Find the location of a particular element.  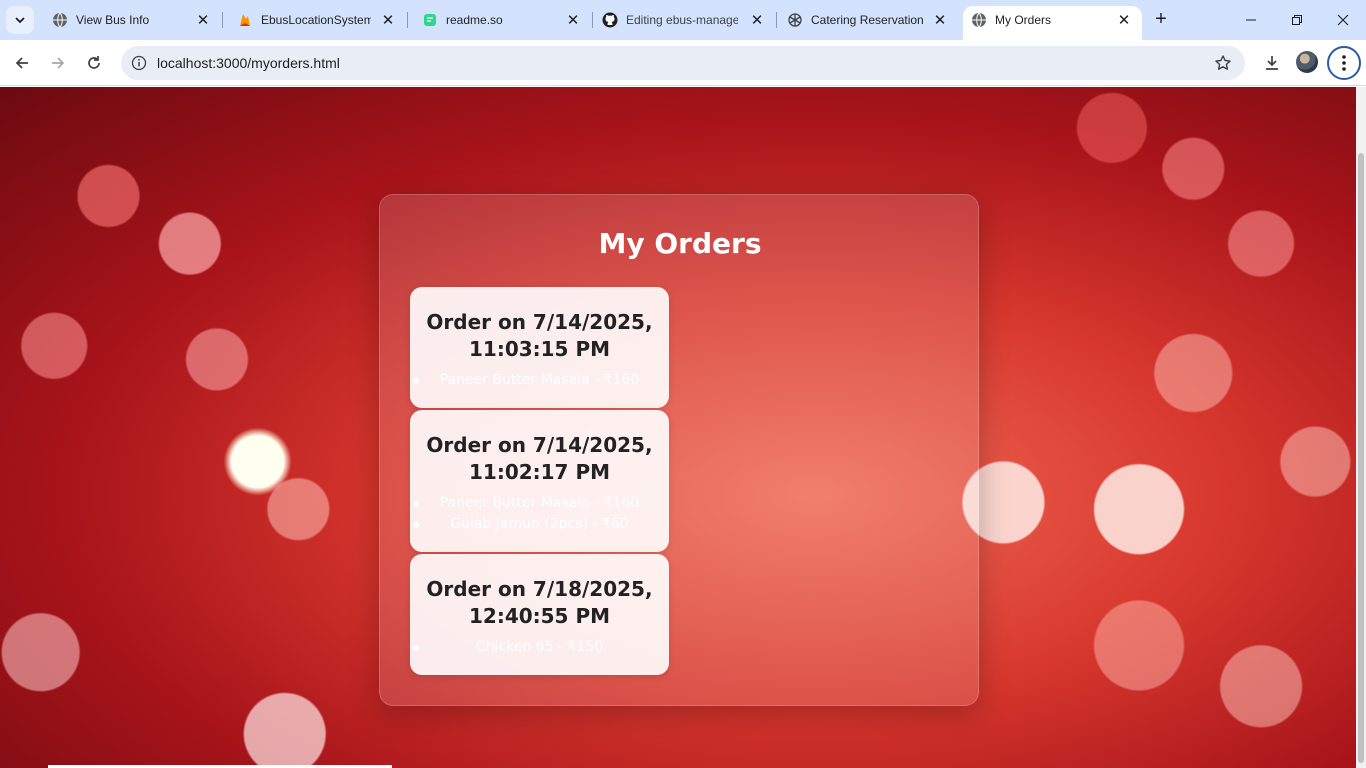

address-bar: localhost:3000/myorders.html is located at coordinates (683, 63).